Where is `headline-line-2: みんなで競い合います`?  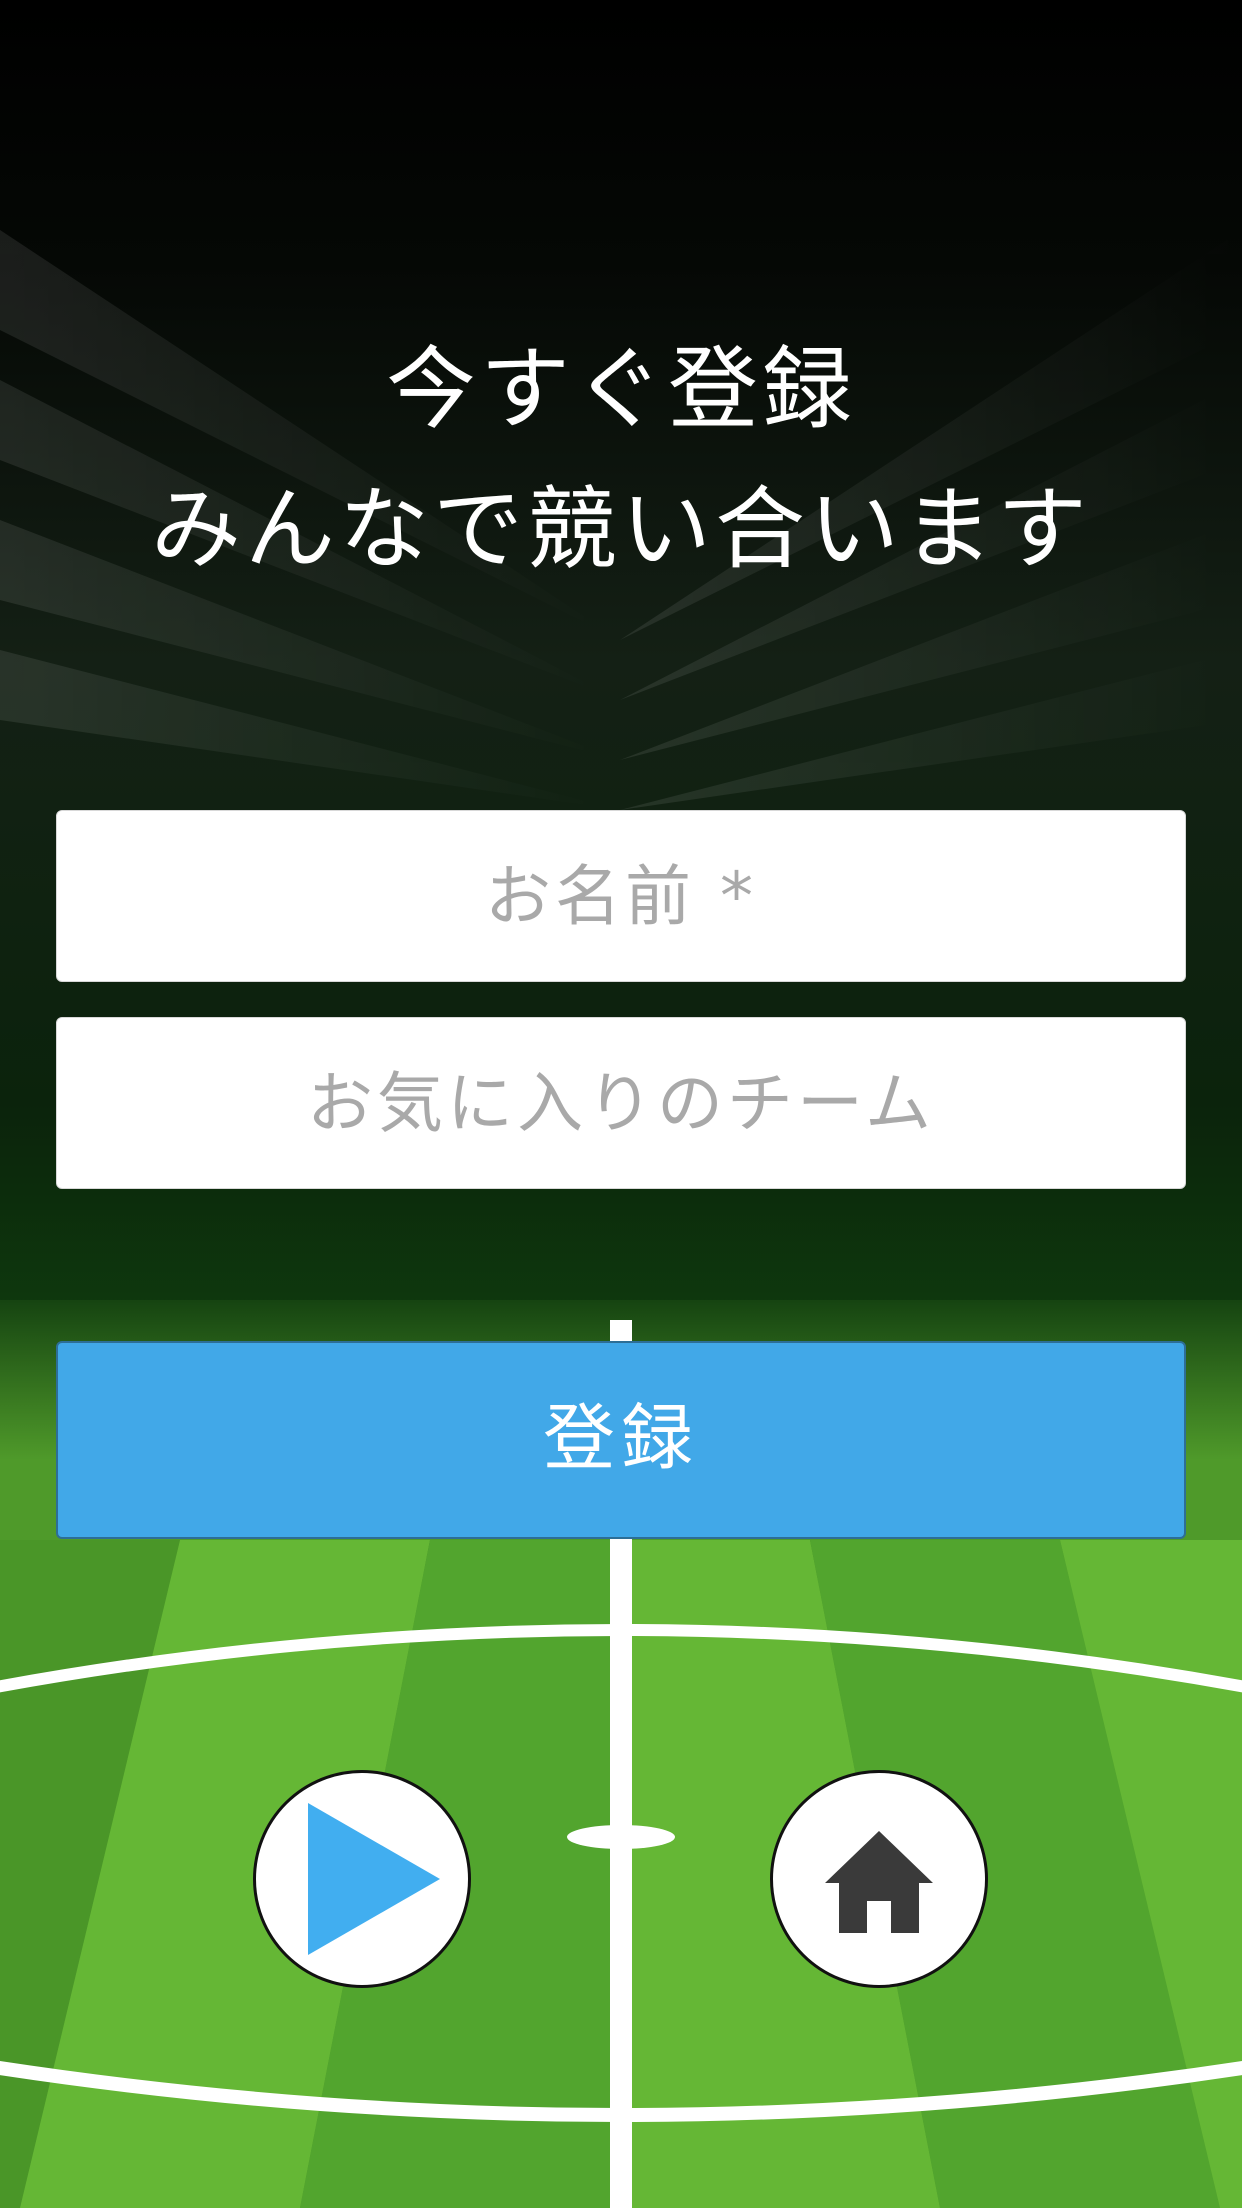 headline-line-2: みんなで競い合います is located at coordinates (621, 529).